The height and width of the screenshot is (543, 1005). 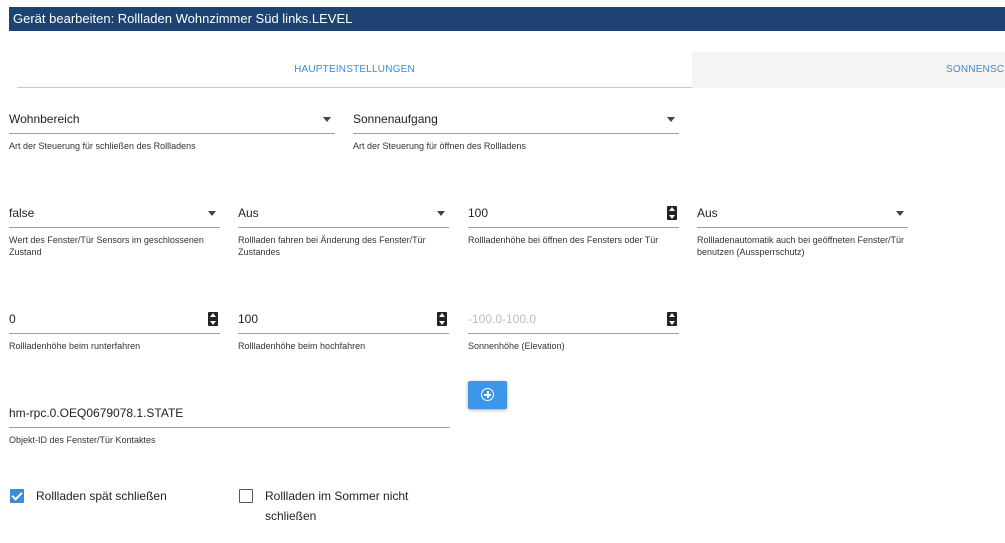 I want to click on close-type-value: Wohnbereich, so click(x=172, y=119).